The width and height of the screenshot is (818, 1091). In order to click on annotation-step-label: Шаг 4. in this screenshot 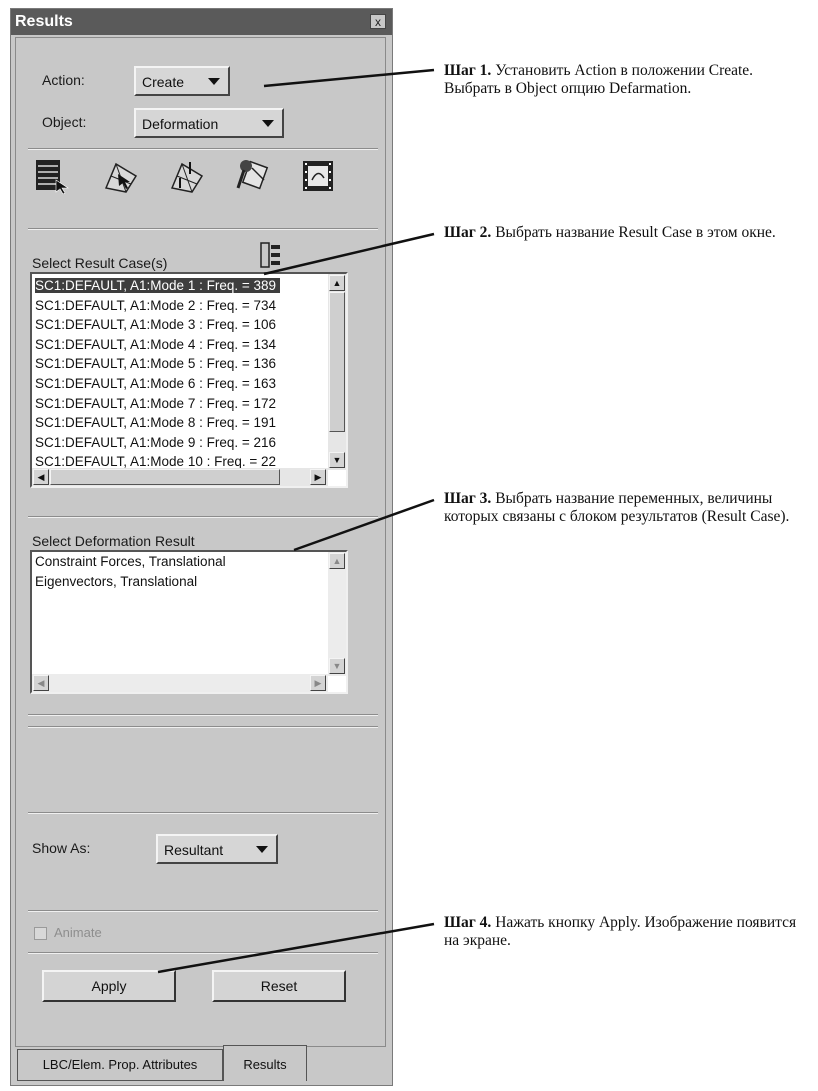, I will do `click(468, 922)`.